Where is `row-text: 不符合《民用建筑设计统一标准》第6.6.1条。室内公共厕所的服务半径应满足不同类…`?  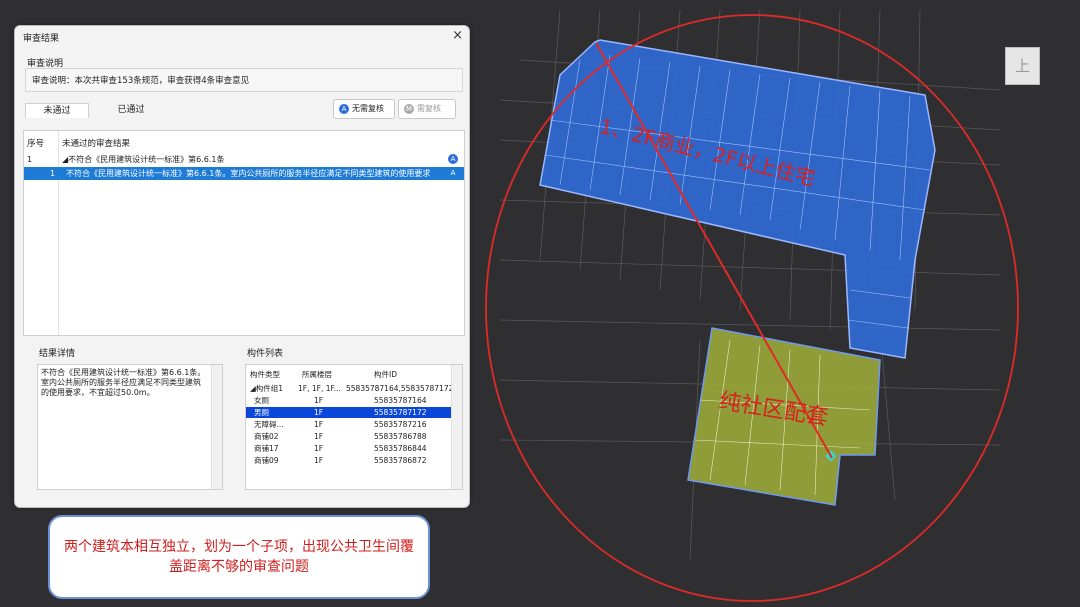
row-text: 不符合《民用建筑设计统一标准》第6.6.1条。室内公共厕所的服务半径应满足不同类… is located at coordinates (248, 173).